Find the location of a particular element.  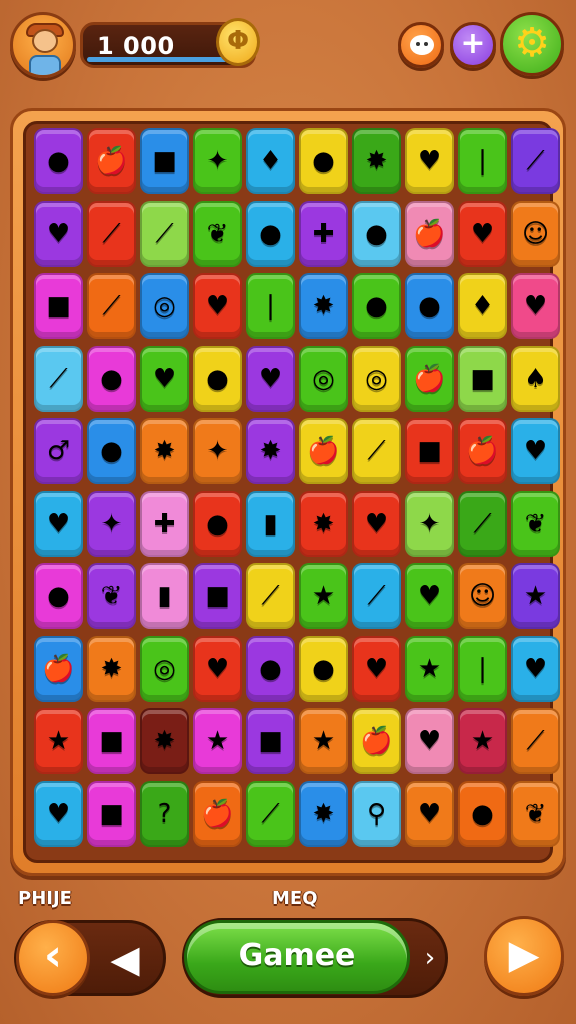

tile-r1-c5: ✚ is located at coordinates (323, 233).